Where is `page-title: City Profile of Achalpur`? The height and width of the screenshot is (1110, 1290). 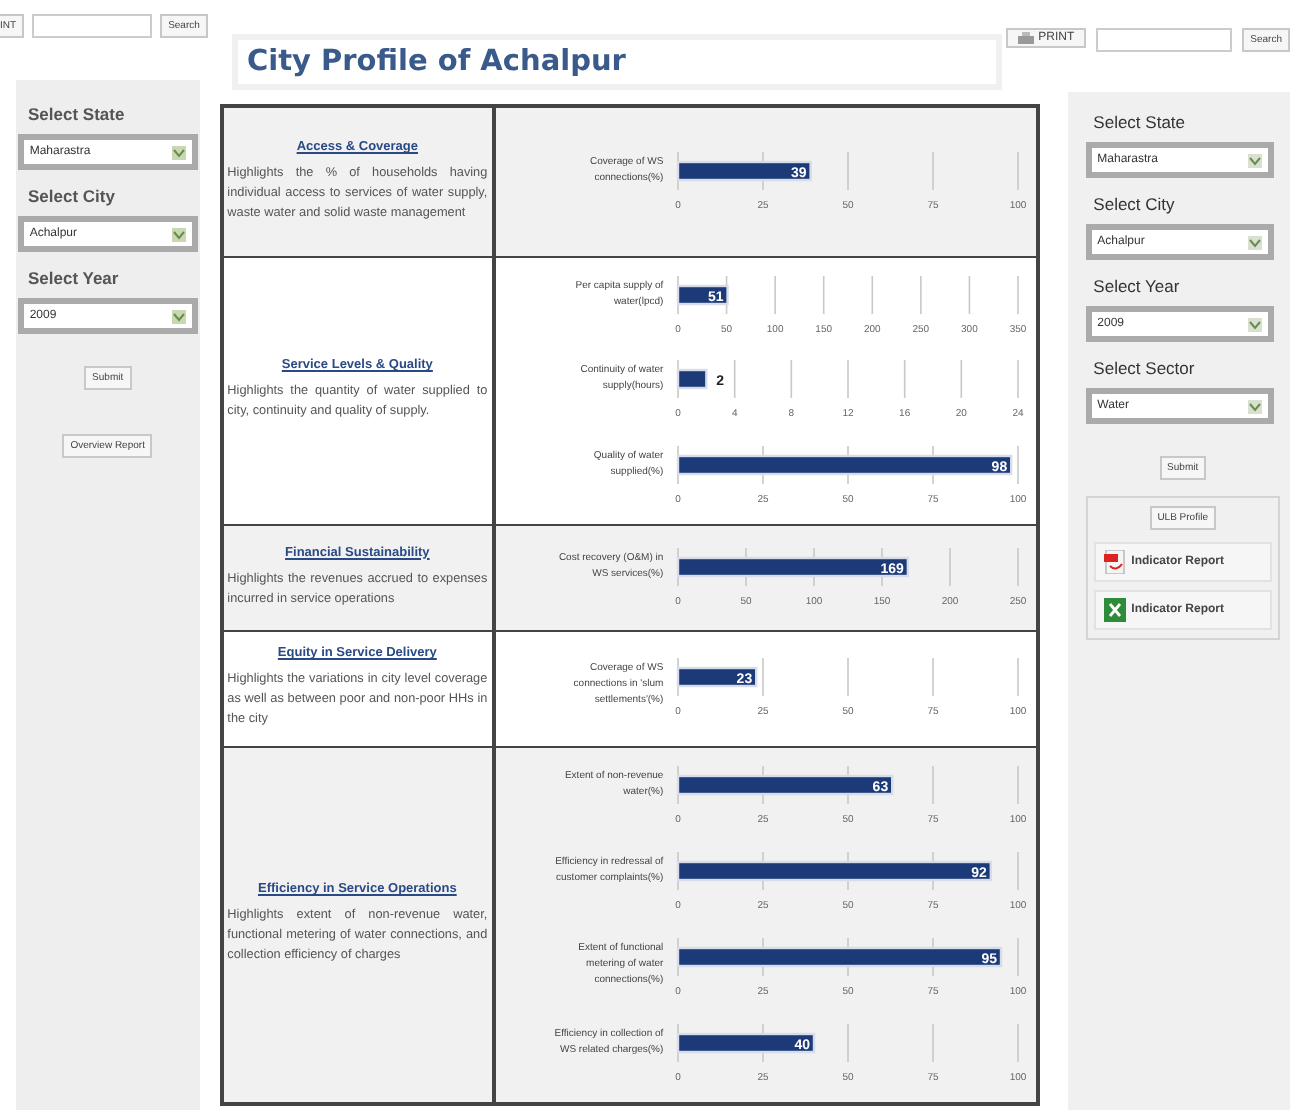
page-title: City Profile of Achalpur is located at coordinates (436, 62).